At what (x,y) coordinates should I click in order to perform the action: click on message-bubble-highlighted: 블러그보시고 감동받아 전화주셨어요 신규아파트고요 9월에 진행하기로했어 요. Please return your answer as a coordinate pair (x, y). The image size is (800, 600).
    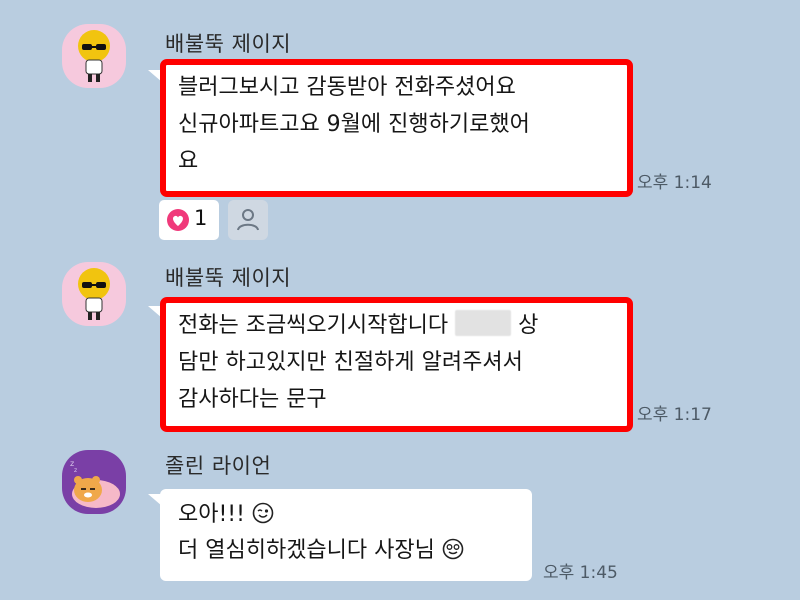
    Looking at the image, I should click on (396, 128).